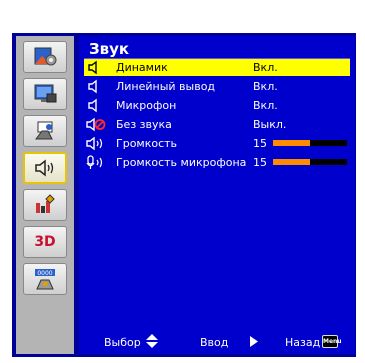  What do you see at coordinates (146, 105) in the screenshot?
I see `row-label: Микрофон` at bounding box center [146, 105].